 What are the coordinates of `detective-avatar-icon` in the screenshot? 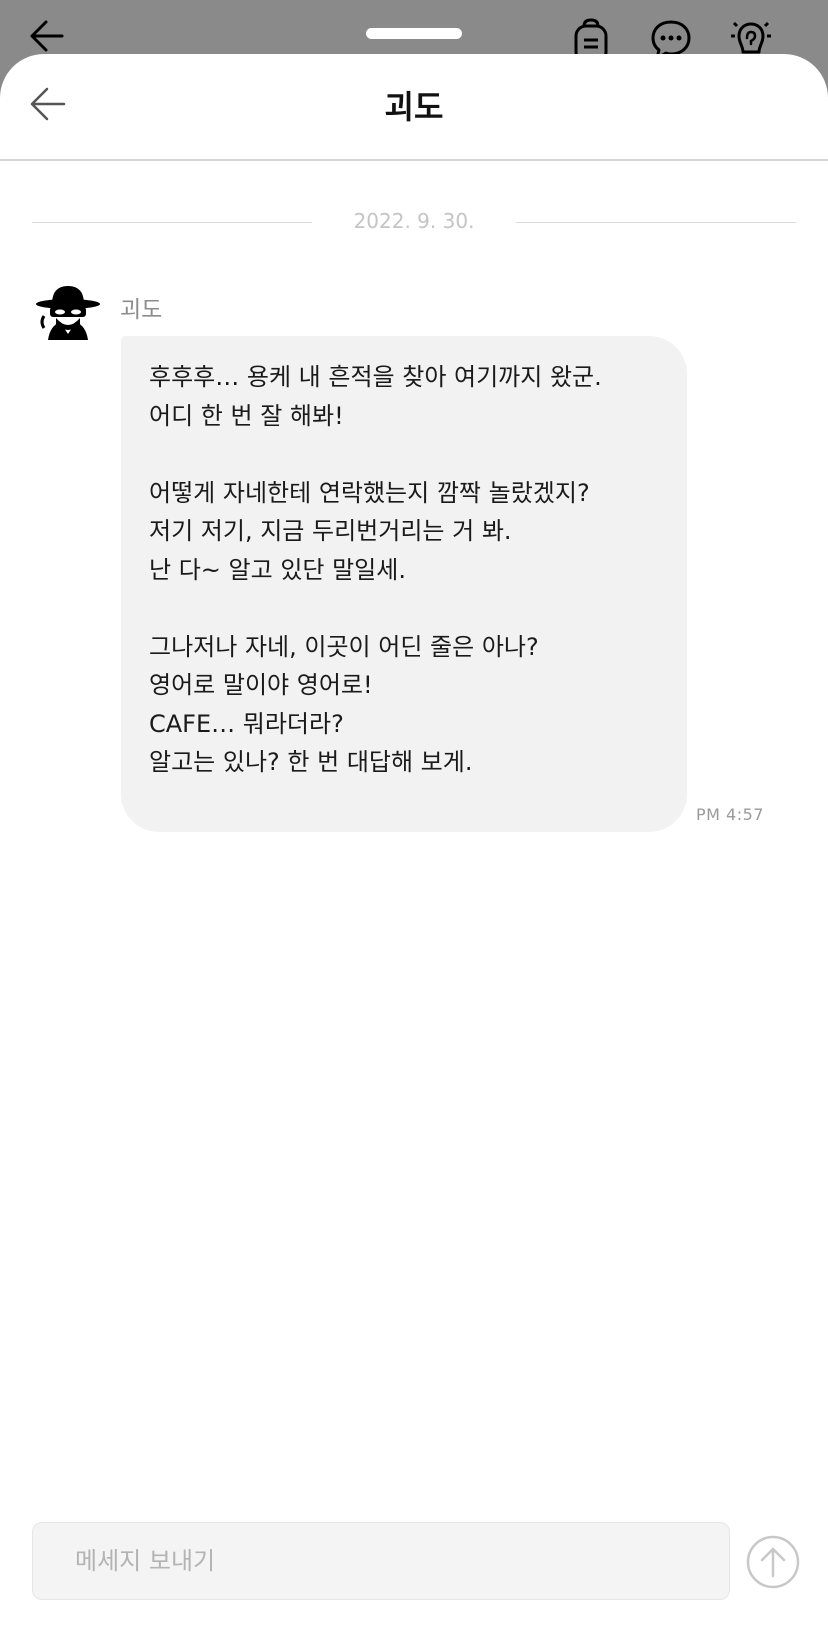 It's located at (68, 312).